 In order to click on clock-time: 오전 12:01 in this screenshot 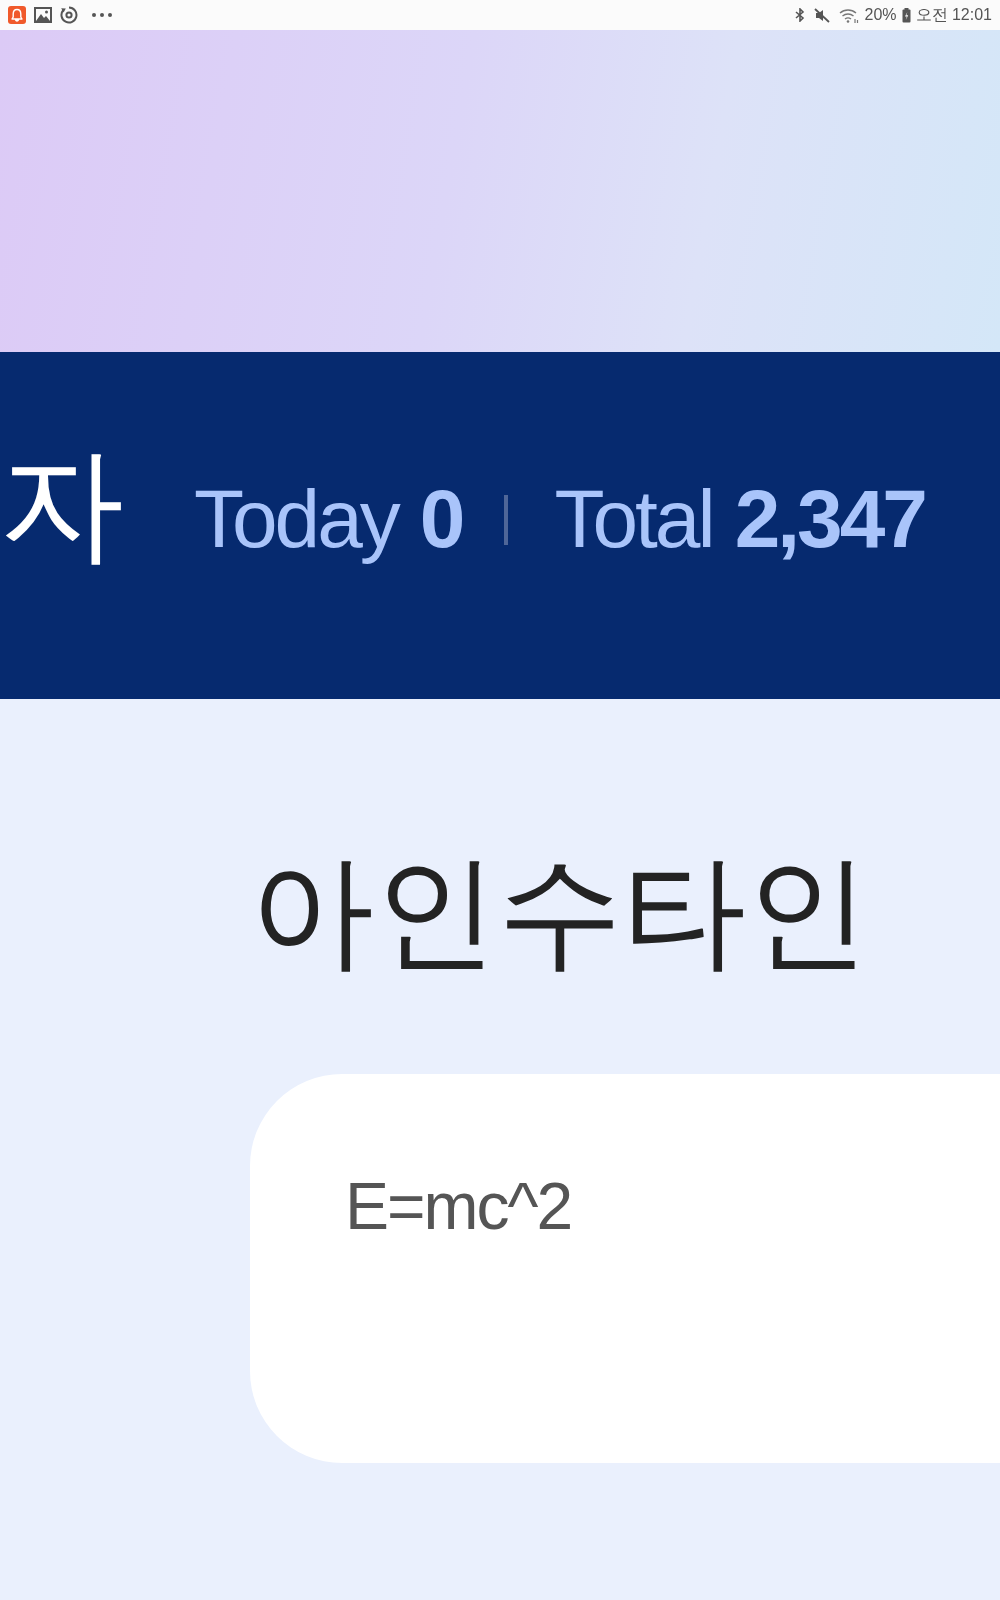, I will do `click(953, 15)`.